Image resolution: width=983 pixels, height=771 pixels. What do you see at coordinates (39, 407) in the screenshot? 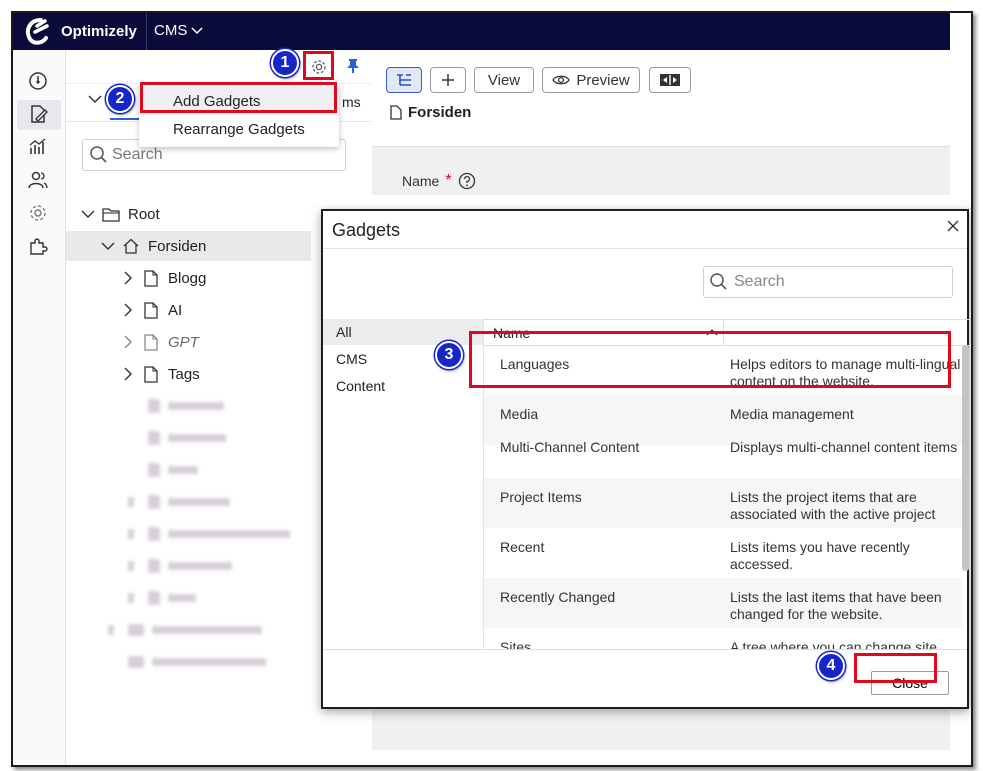
I see `navigation-rail` at bounding box center [39, 407].